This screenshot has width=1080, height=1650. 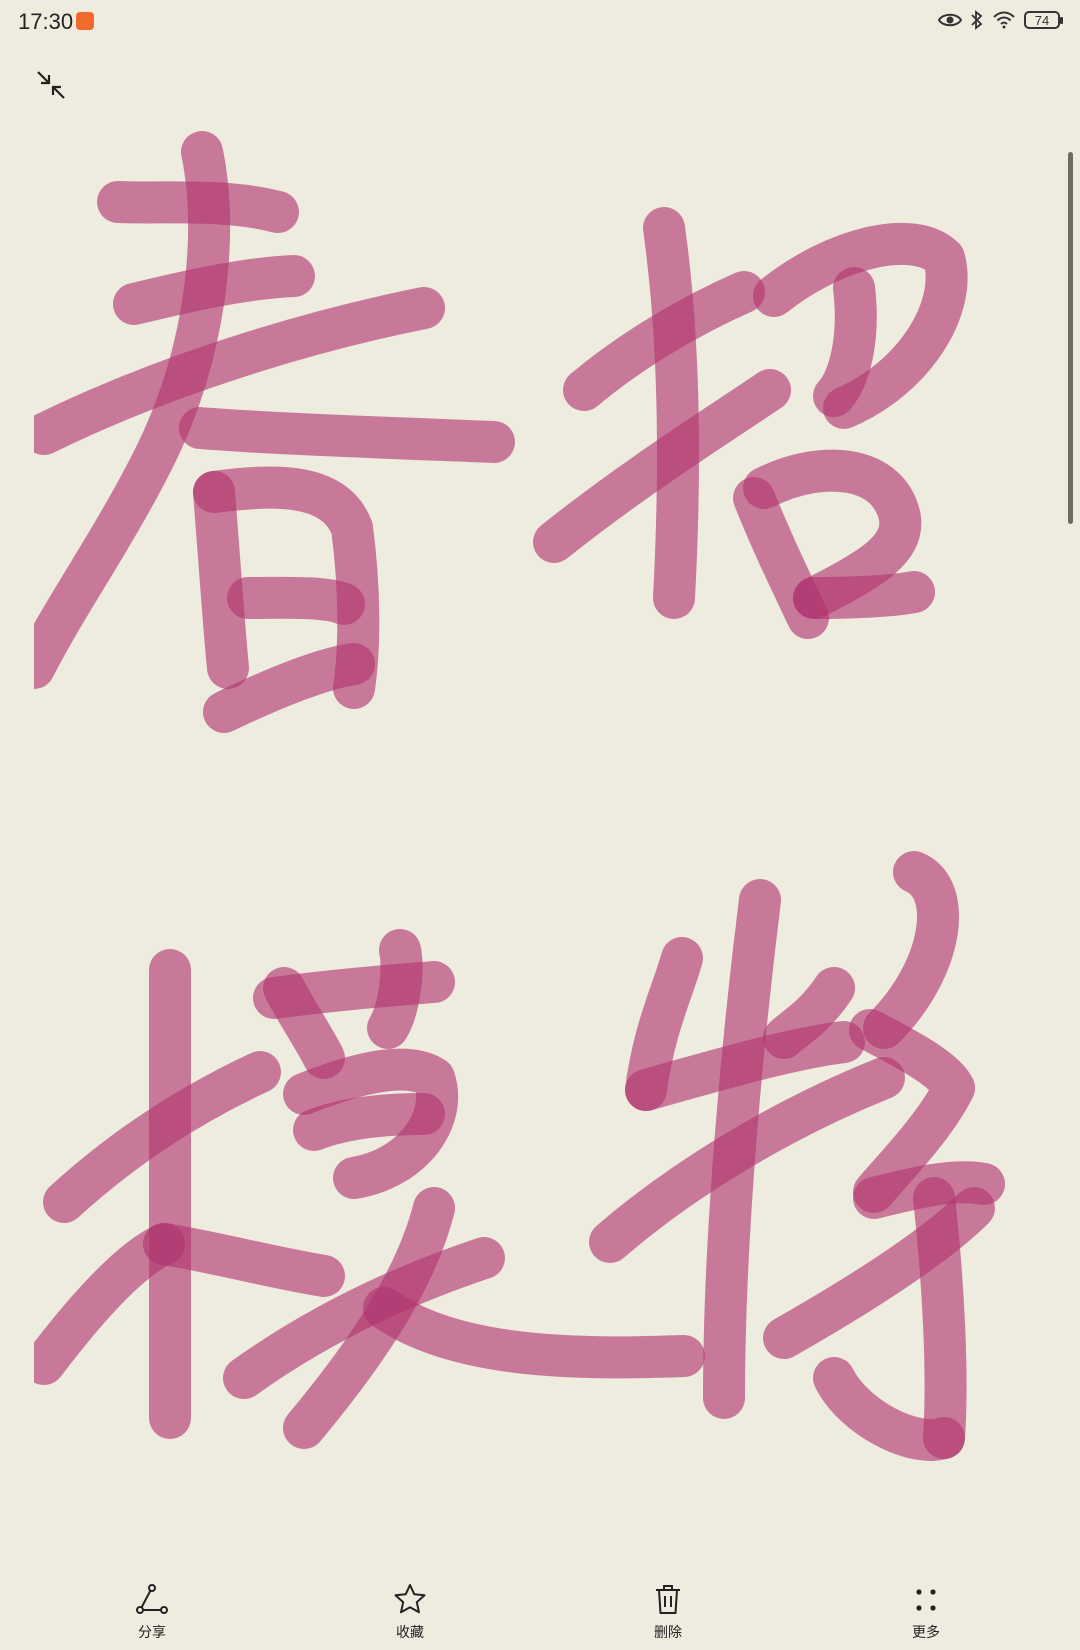 I want to click on status-time: 17:30, so click(x=46, y=21).